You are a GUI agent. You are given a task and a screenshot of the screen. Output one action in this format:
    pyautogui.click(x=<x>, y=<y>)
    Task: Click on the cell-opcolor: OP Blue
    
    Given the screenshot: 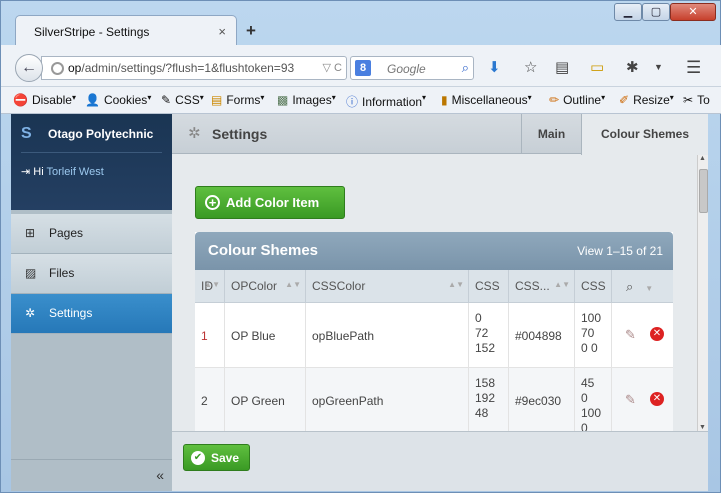 What is the action you would take?
    pyautogui.click(x=265, y=335)
    